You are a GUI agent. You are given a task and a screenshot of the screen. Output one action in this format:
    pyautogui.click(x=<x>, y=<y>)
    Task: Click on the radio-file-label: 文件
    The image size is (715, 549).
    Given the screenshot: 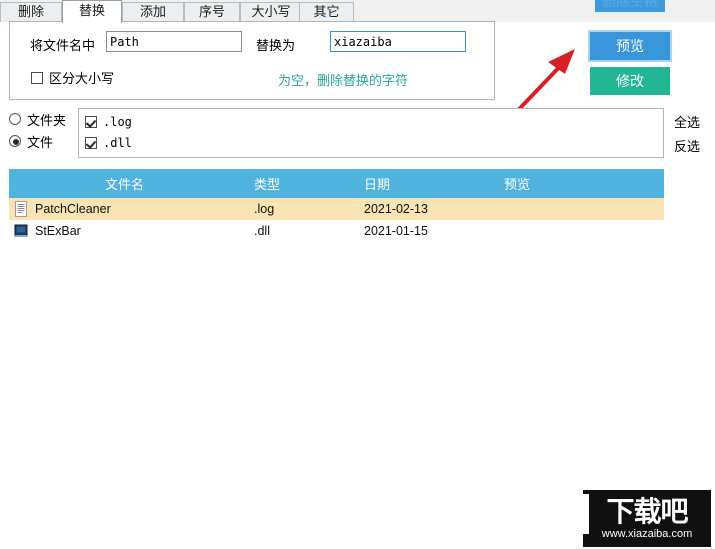 What is the action you would take?
    pyautogui.click(x=40, y=143)
    